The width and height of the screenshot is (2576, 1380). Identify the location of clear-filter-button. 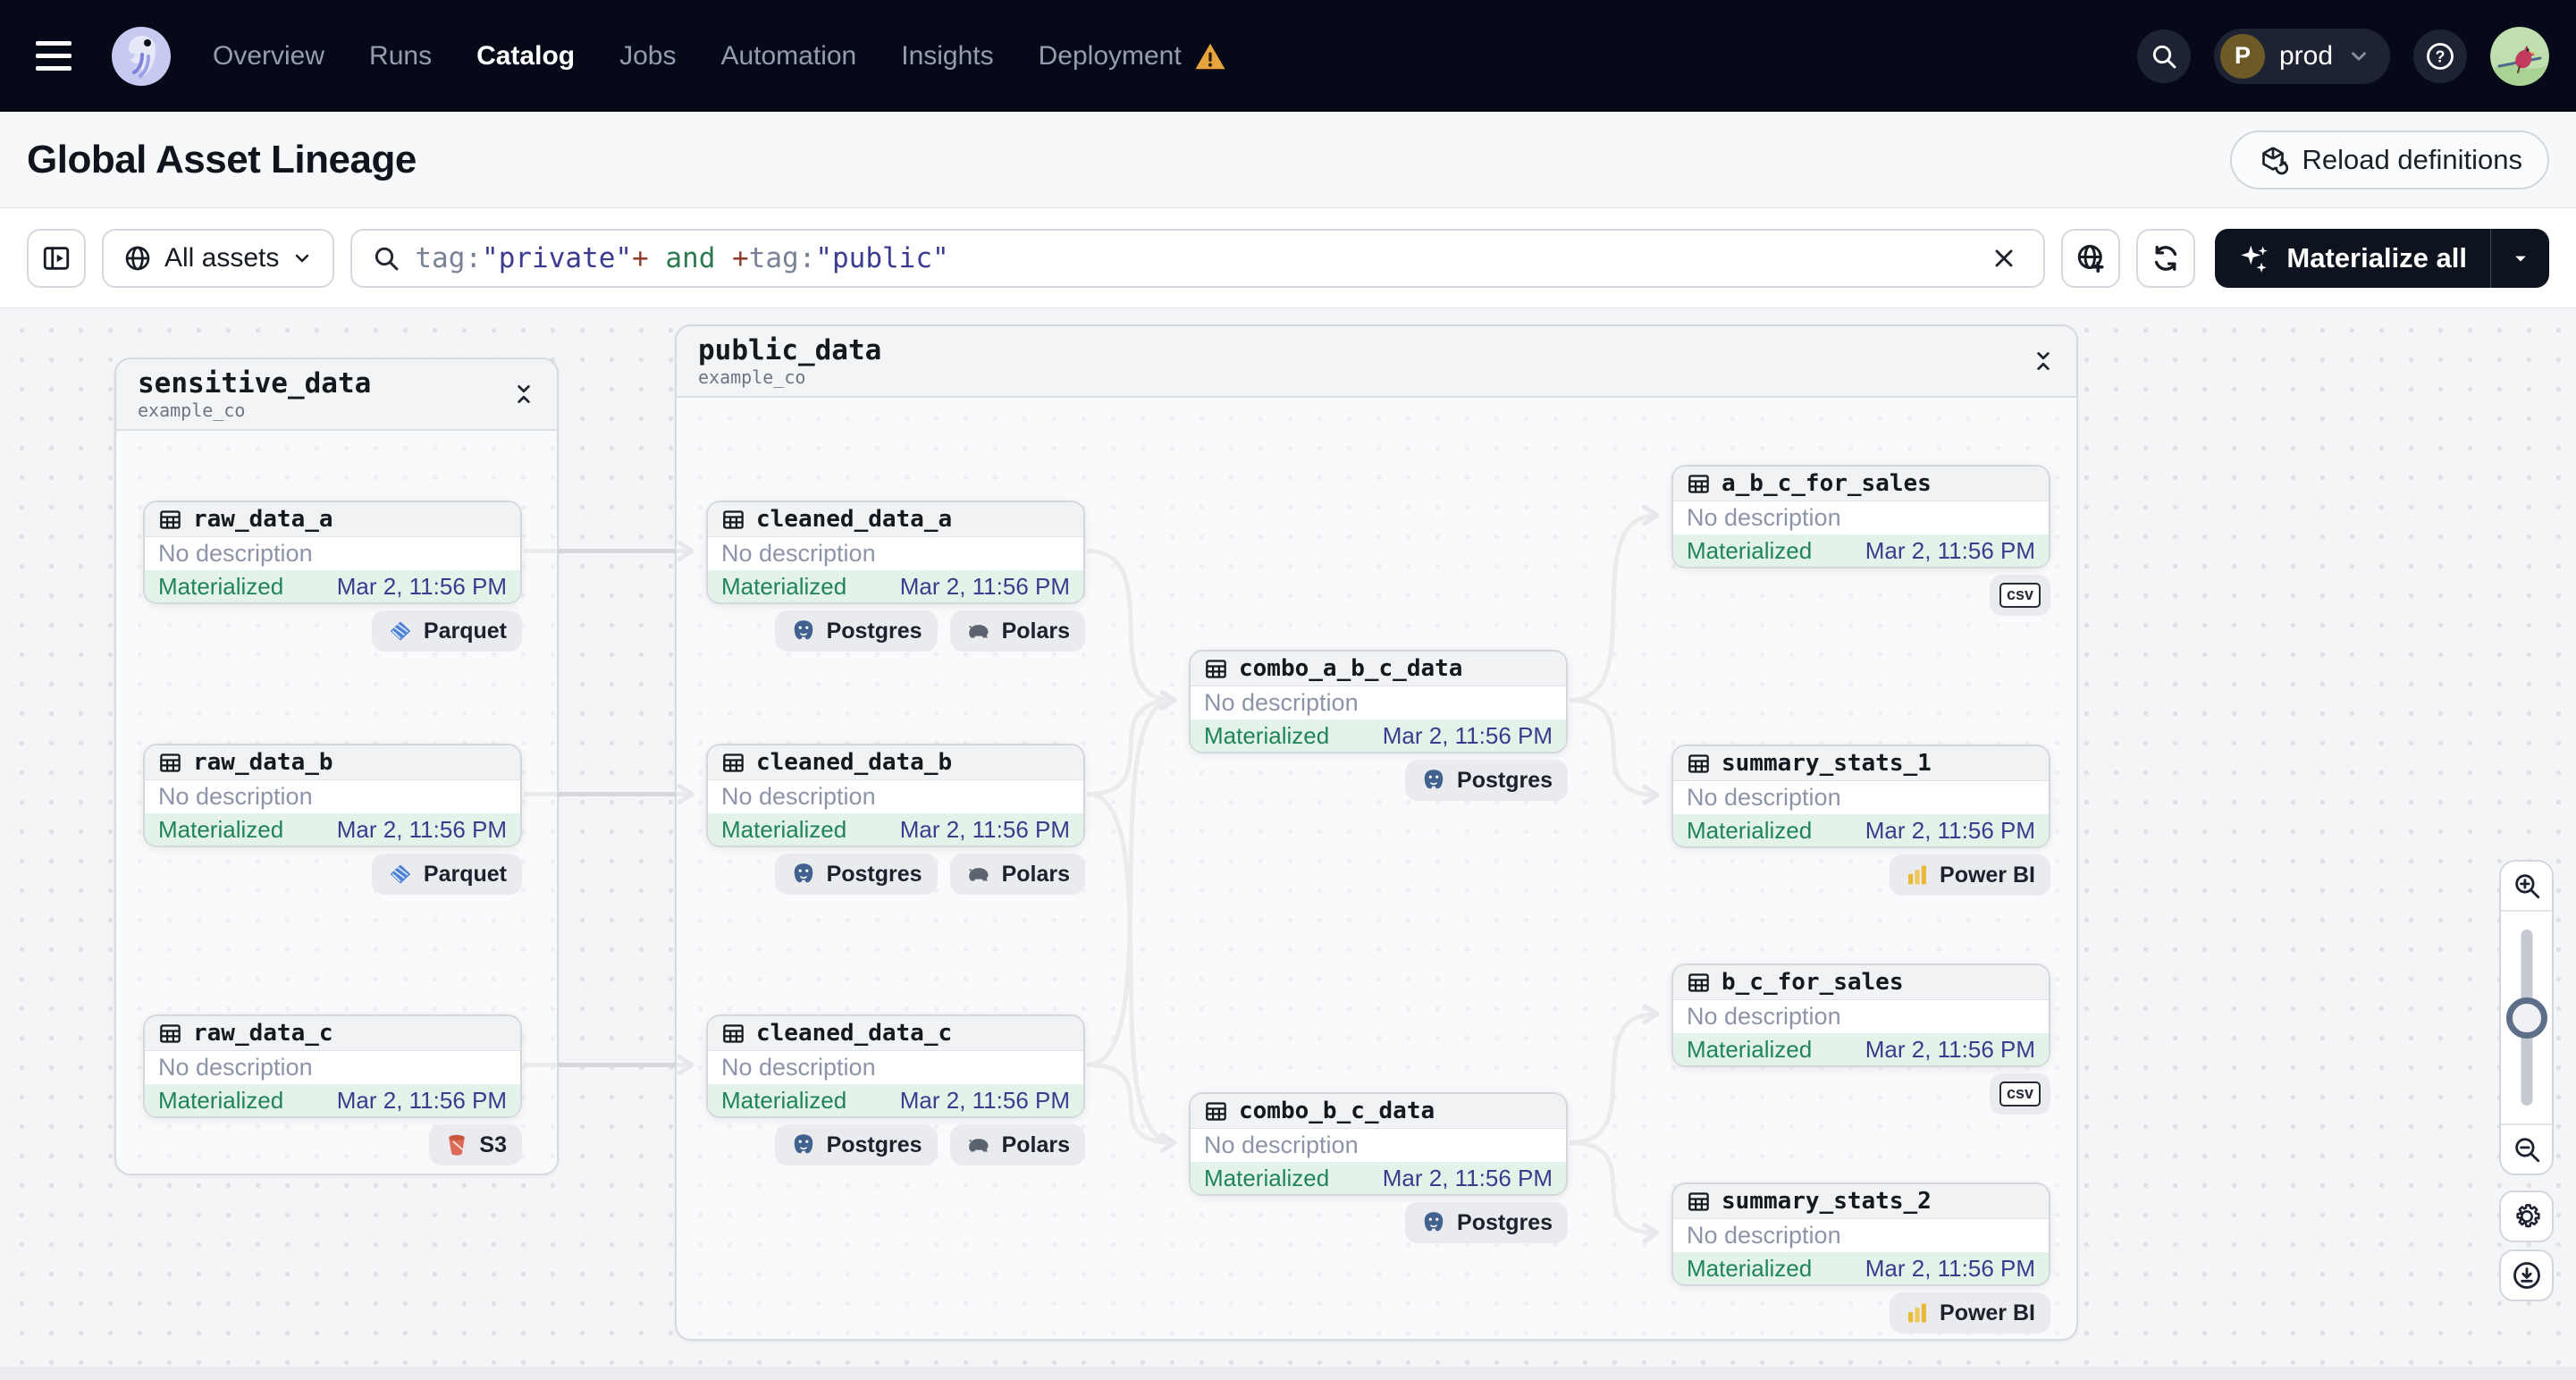
(2004, 258).